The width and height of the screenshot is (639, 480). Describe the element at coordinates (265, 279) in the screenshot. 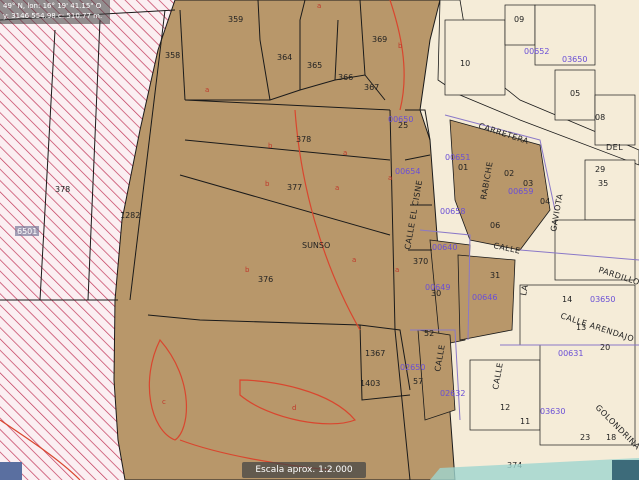

I see `parcel-376: 376` at that location.